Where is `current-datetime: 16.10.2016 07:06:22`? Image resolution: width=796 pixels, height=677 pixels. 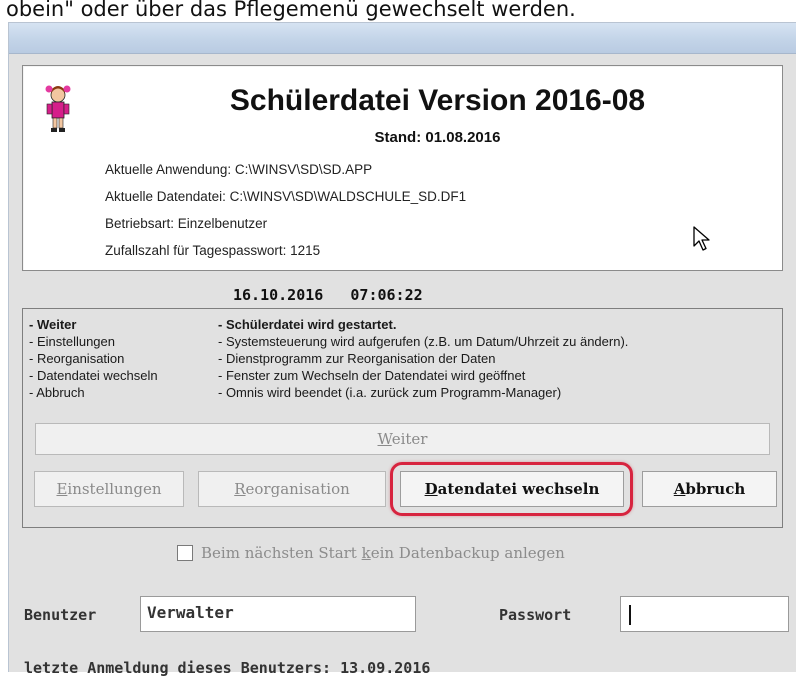 current-datetime: 16.10.2016 07:06:22 is located at coordinates (328, 295).